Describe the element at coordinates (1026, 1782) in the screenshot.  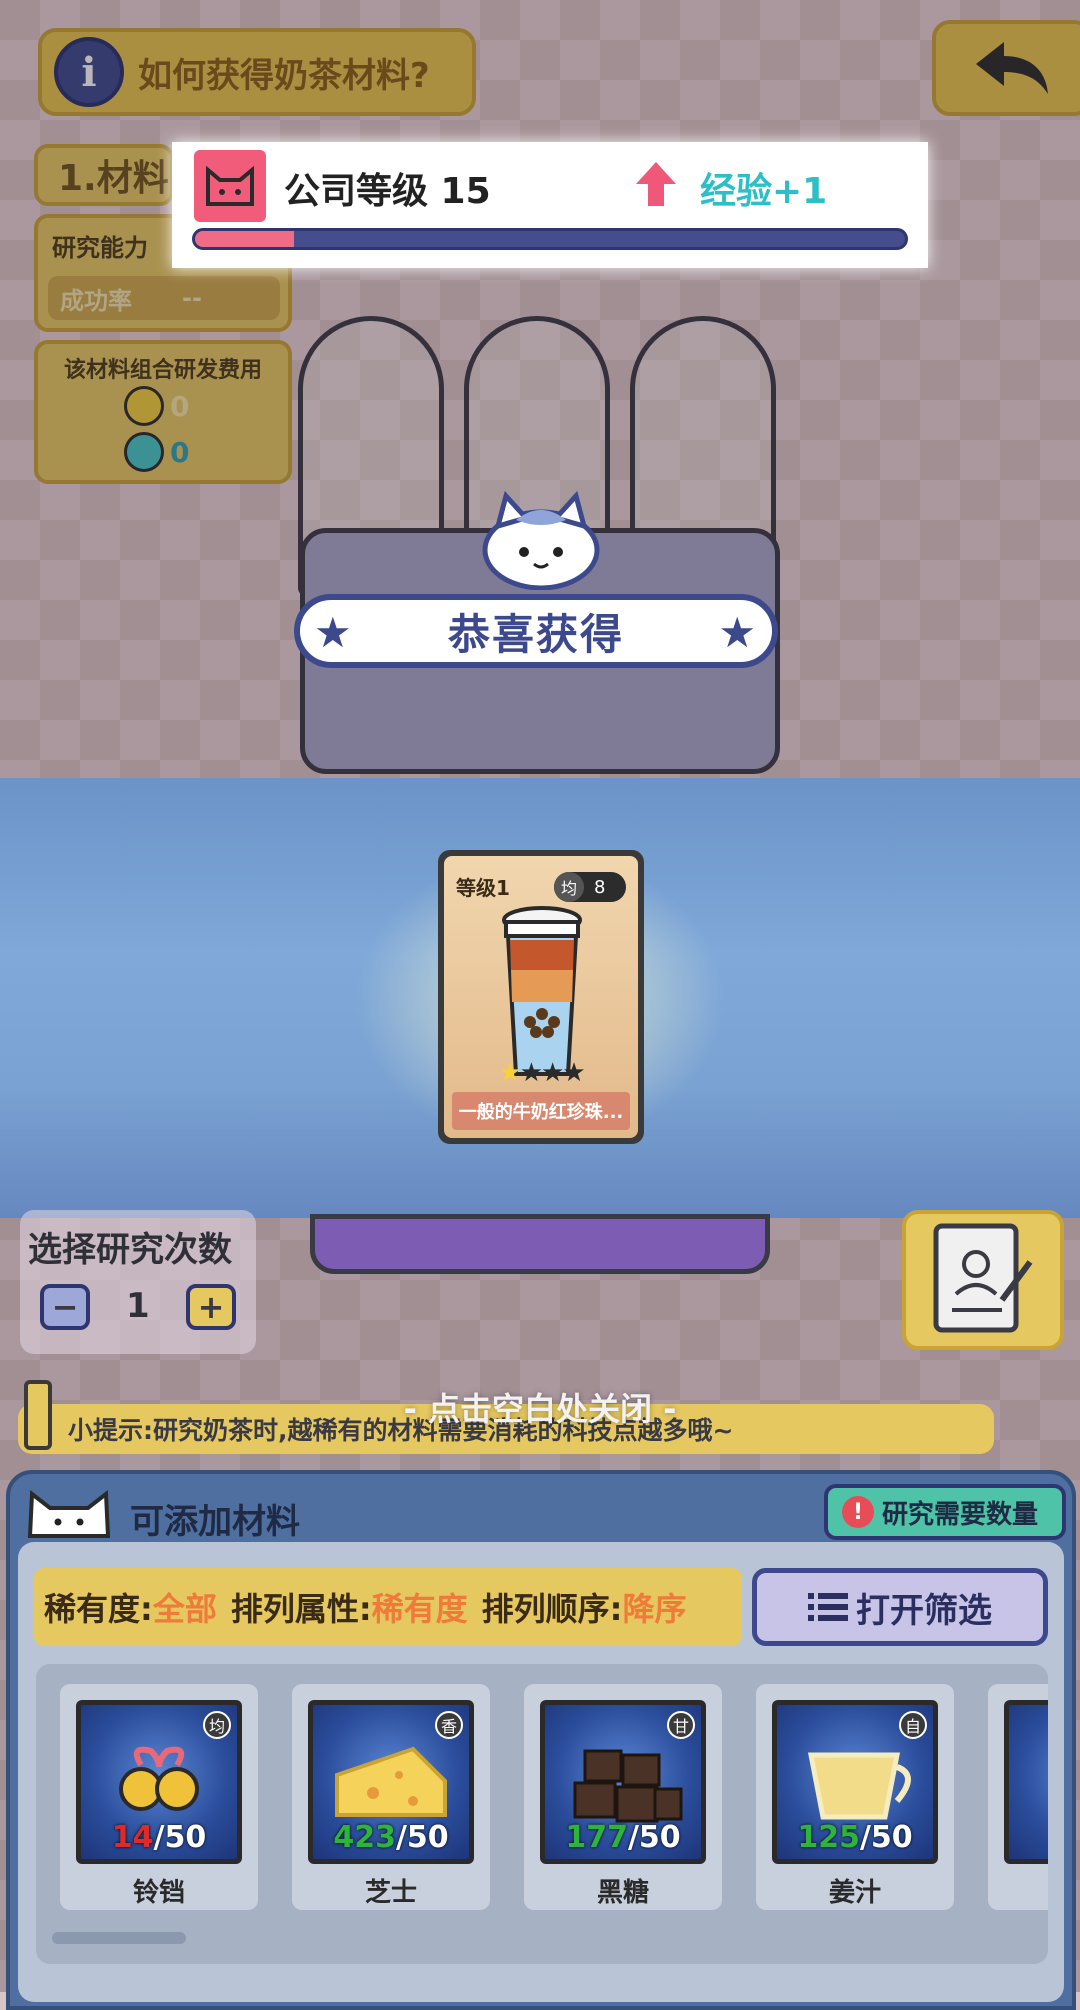
I see `material-image` at that location.